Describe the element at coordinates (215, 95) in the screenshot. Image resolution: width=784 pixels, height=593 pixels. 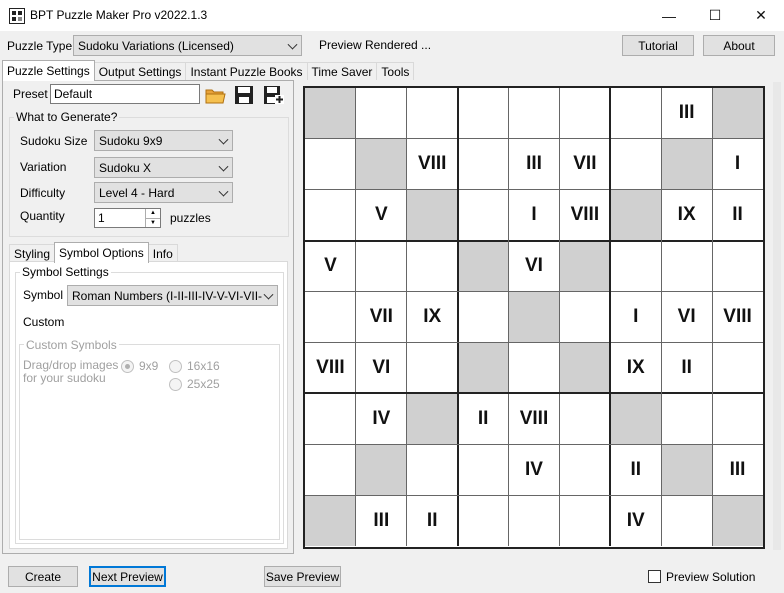
I see `folder-open-icon` at that location.